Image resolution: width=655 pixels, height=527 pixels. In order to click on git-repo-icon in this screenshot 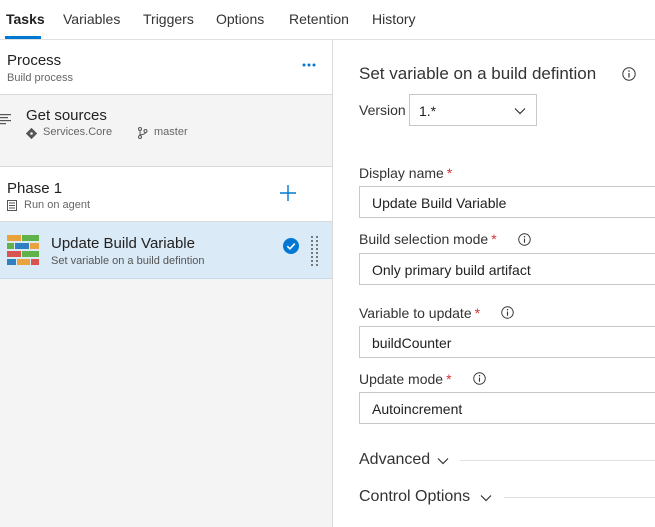, I will do `click(31, 133)`.